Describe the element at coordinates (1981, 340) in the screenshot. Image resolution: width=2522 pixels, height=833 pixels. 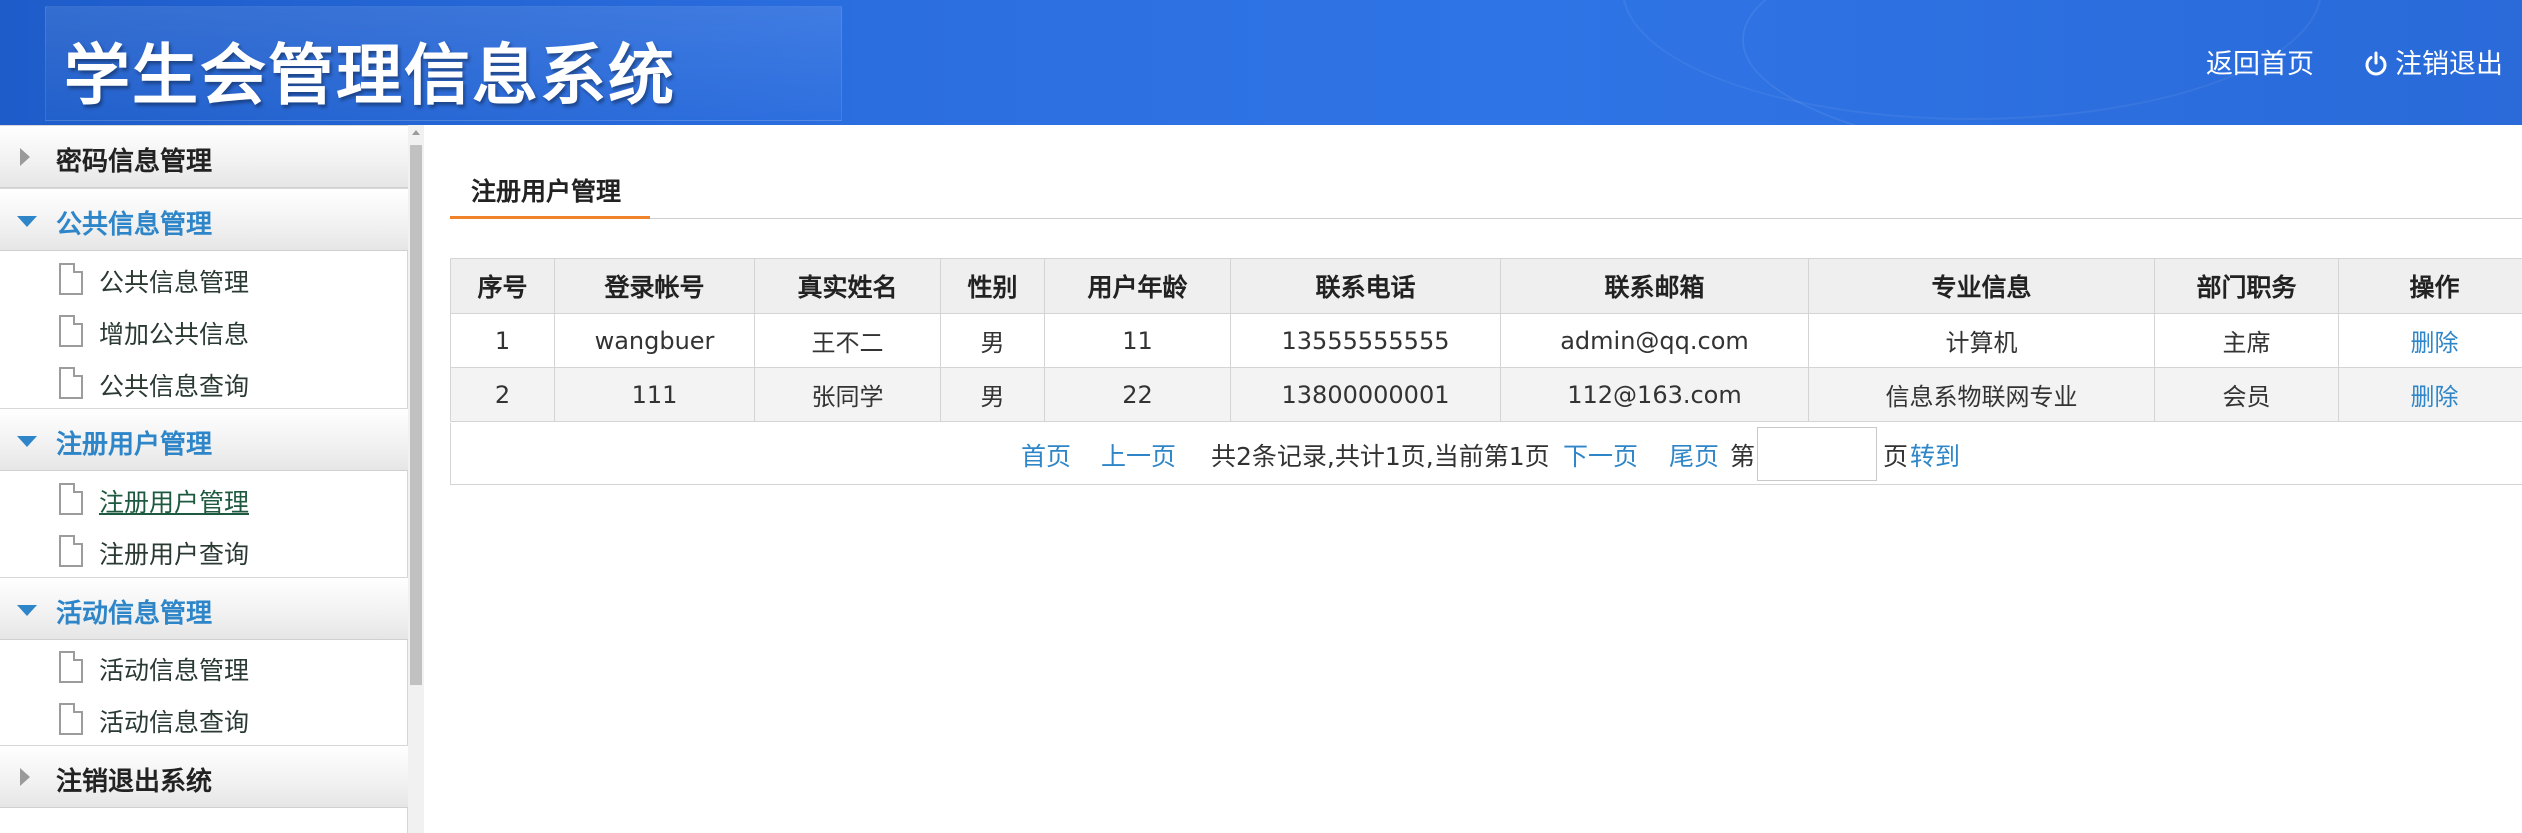
I see `cell-major: 计算机` at that location.